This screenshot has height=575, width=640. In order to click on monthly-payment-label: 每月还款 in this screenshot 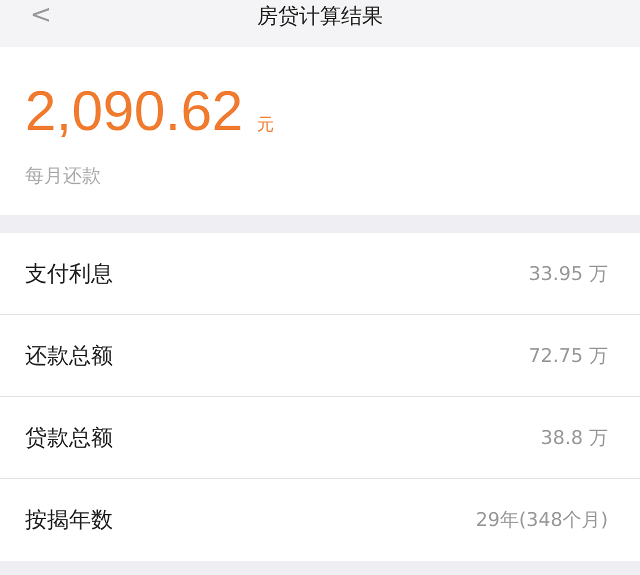, I will do `click(63, 176)`.